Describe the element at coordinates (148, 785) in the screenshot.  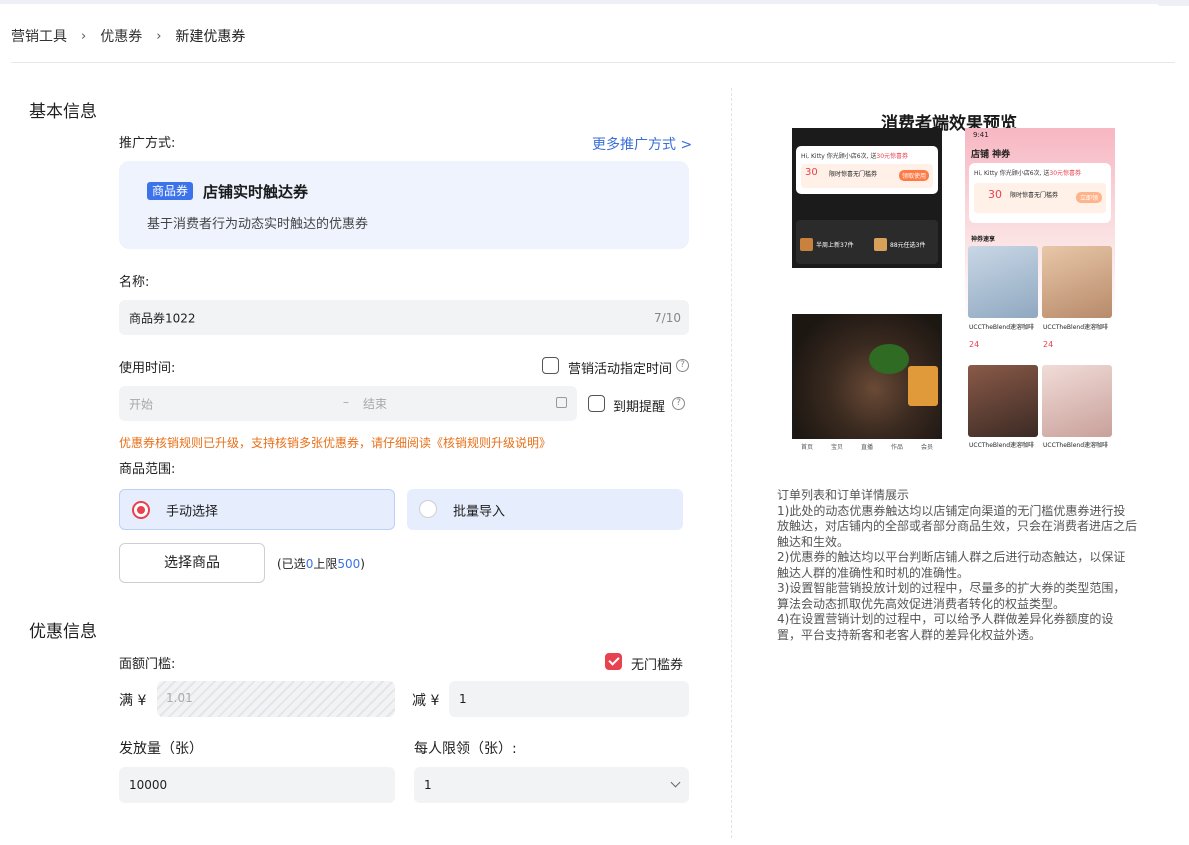
I see `quantity-value: 10000` at that location.